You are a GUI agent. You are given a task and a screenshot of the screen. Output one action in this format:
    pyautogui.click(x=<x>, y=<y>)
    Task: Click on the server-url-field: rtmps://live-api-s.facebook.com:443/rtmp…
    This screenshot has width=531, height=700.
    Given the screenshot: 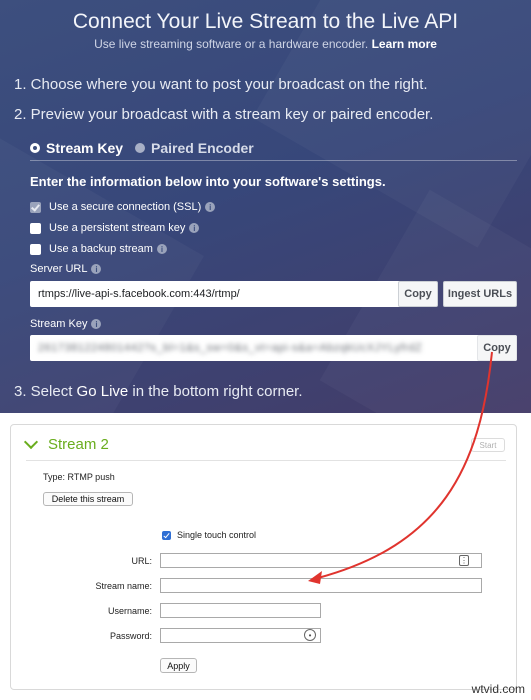 What is the action you would take?
    pyautogui.click(x=233, y=294)
    